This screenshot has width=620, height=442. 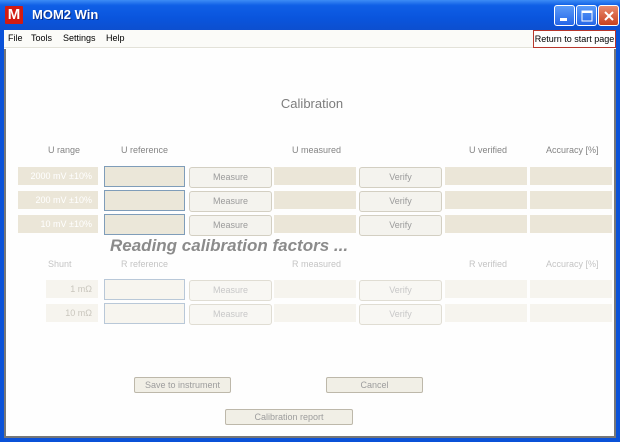 I want to click on maximize-button, so click(x=586, y=15).